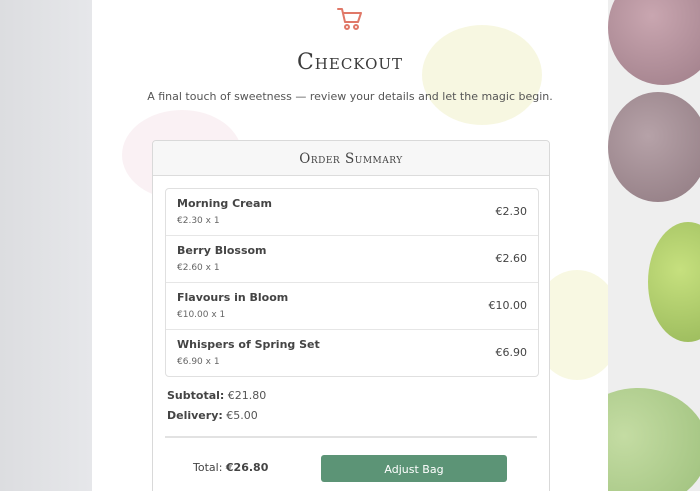  Describe the element at coordinates (196, 395) in the screenshot. I see `subtotal-label: Subtotal:` at that location.